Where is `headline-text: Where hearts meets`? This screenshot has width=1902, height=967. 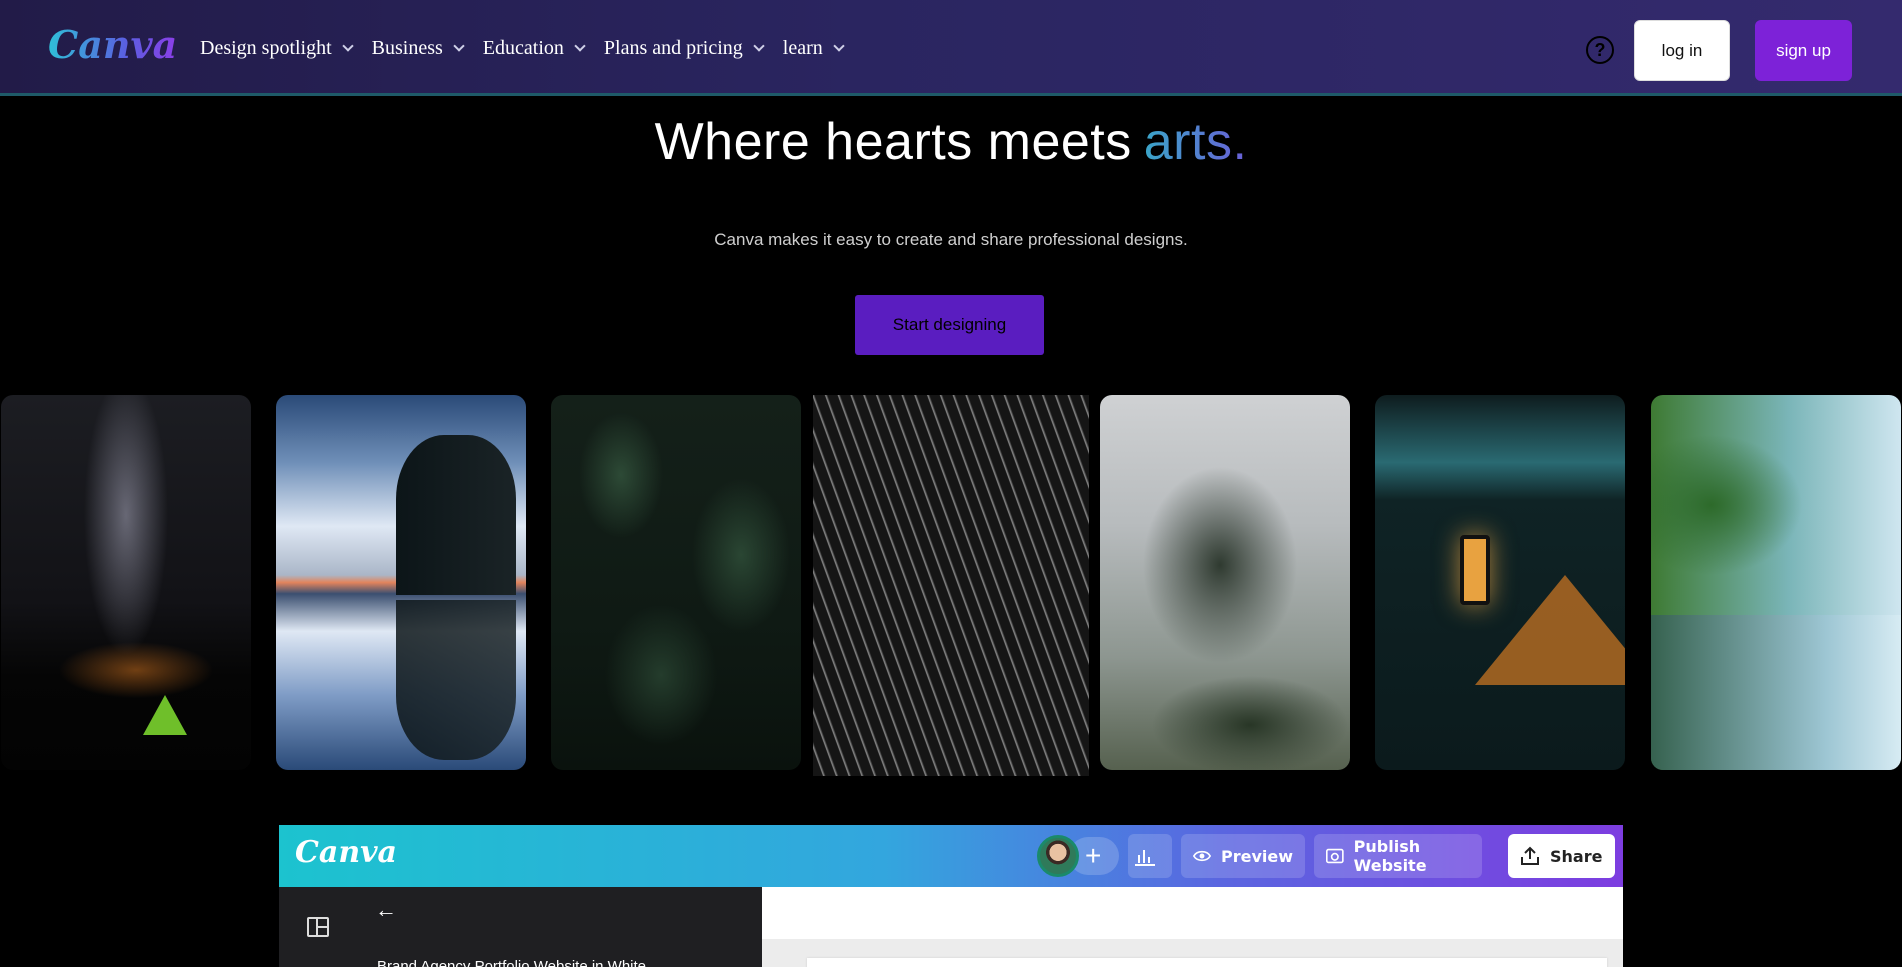 headline-text: Where hearts meets is located at coordinates (893, 142).